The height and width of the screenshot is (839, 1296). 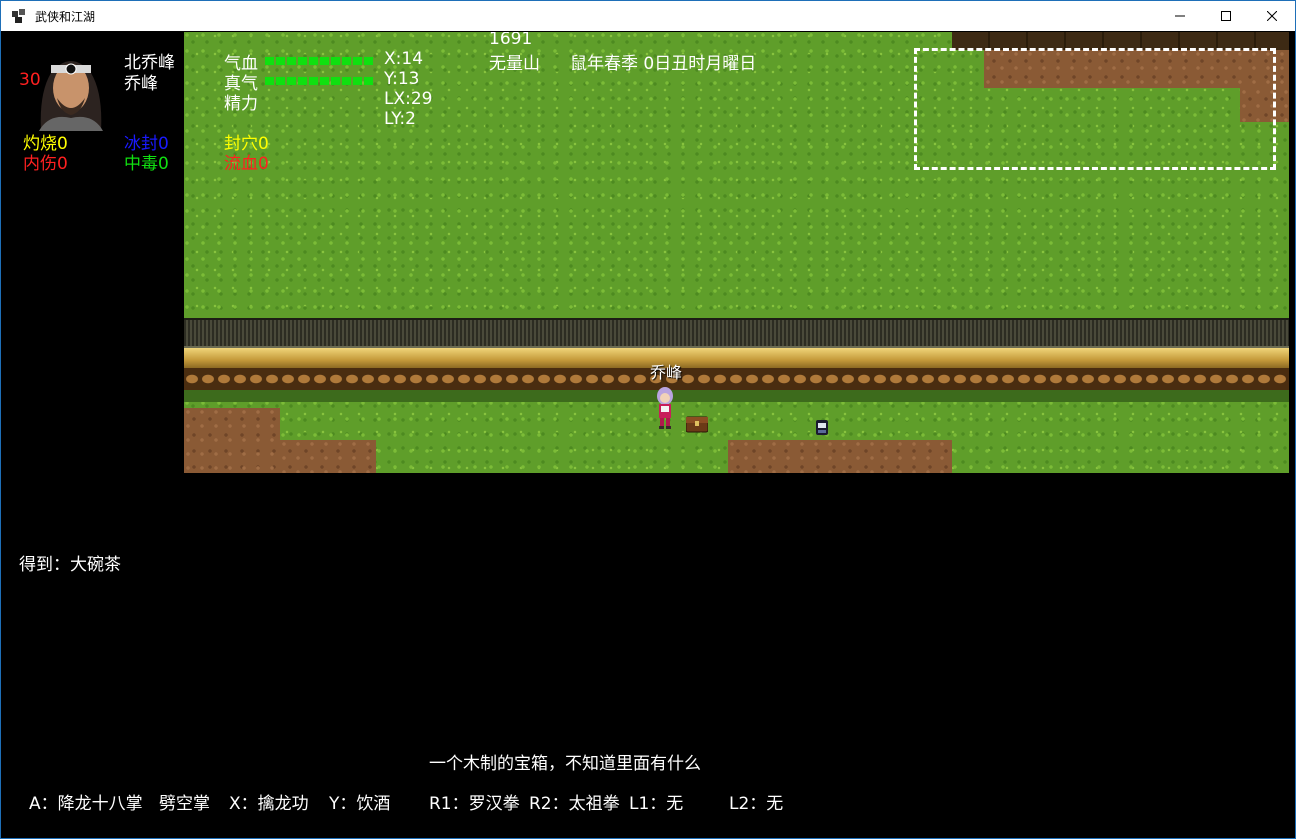 I want to click on close-button, so click(x=1272, y=16).